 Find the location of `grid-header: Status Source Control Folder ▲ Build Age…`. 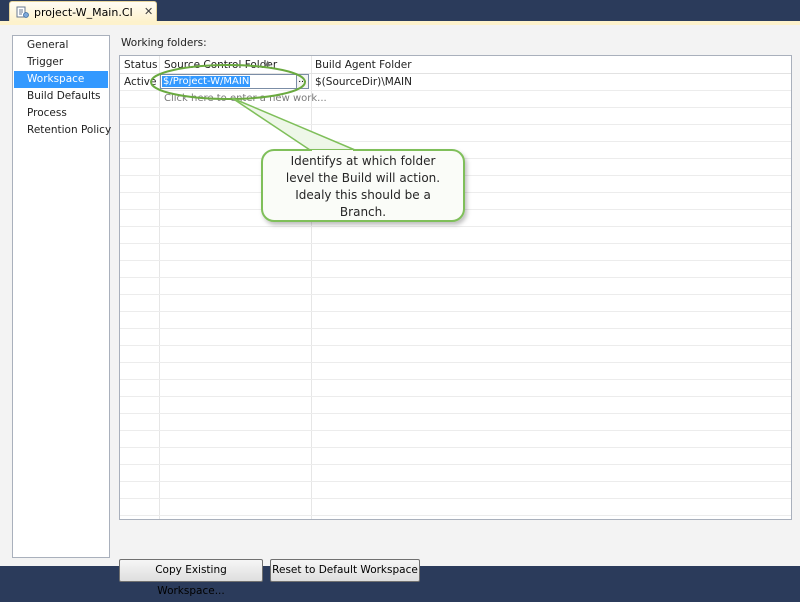

grid-header: Status Source Control Folder ▲ Build Age… is located at coordinates (455, 65).